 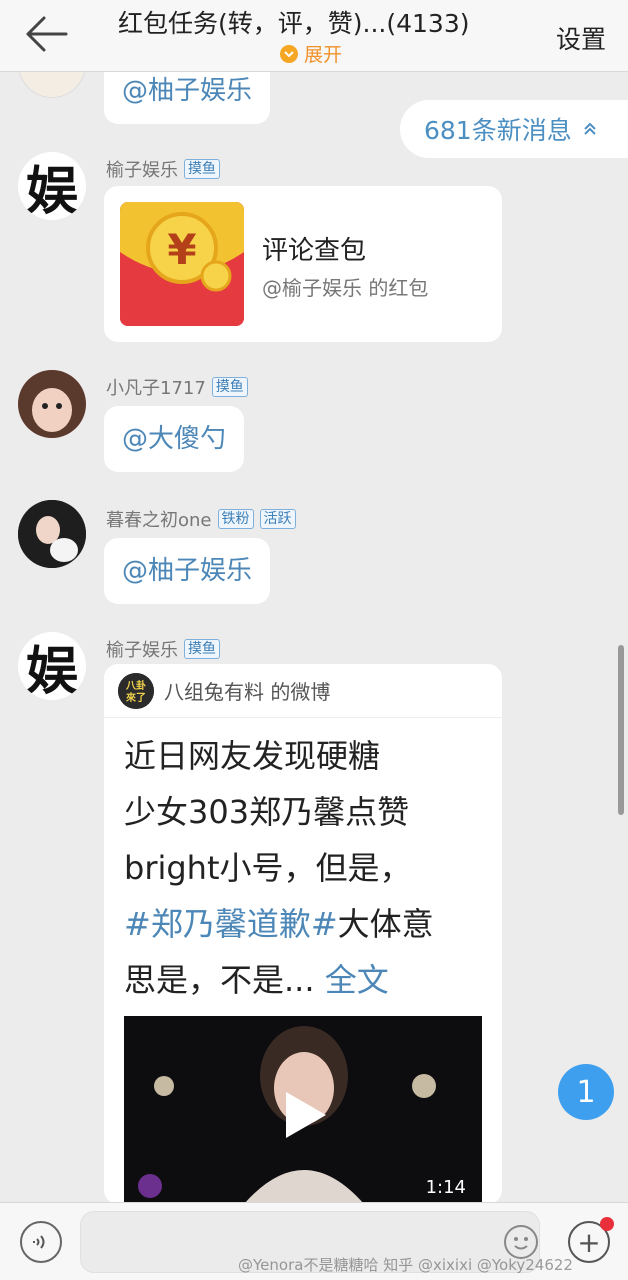 What do you see at coordinates (345, 288) in the screenshot?
I see `red-packet-subtitle: @榆子娱乐 的红包` at bounding box center [345, 288].